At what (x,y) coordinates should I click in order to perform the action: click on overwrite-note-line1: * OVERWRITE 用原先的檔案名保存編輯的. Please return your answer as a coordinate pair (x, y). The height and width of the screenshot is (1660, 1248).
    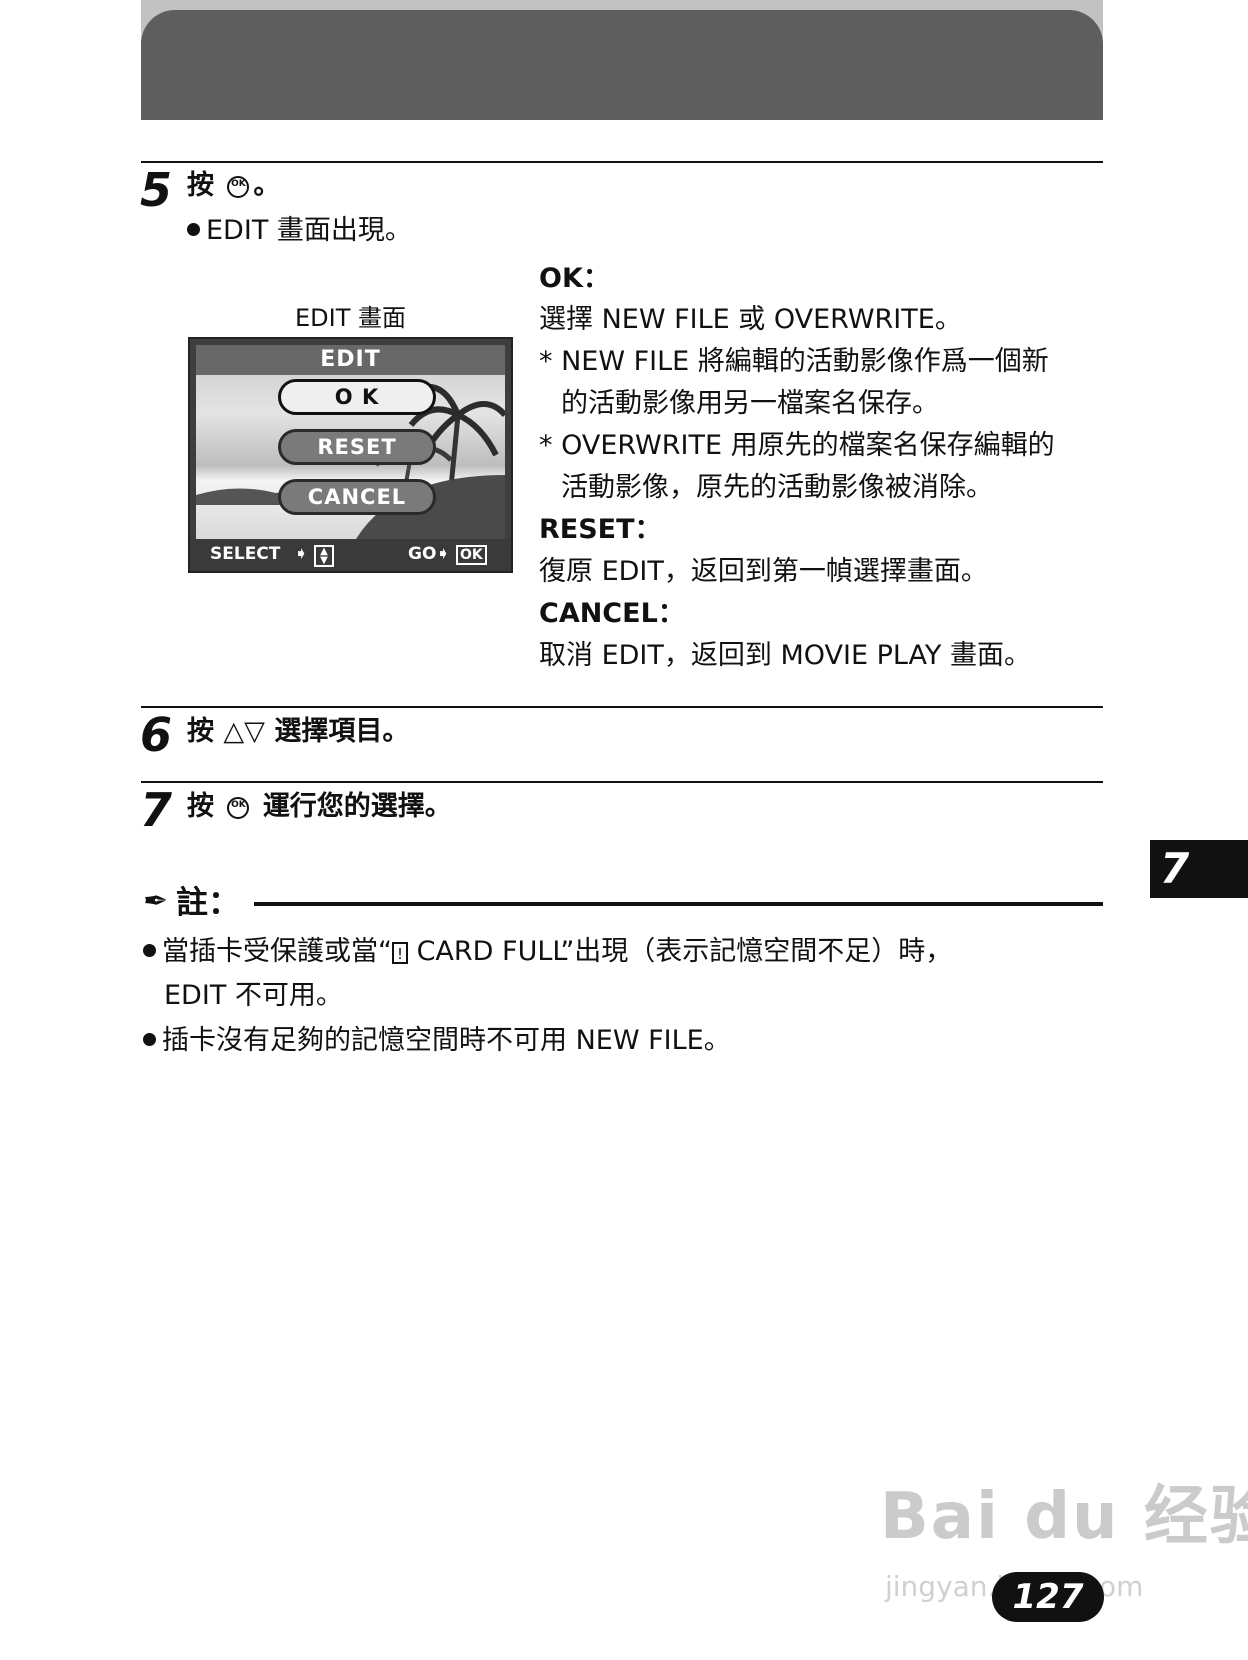
    Looking at the image, I should click on (797, 445).